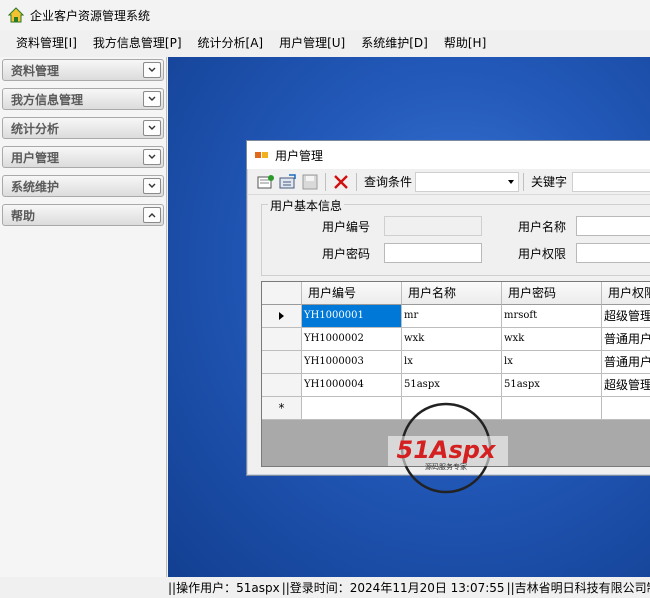 The height and width of the screenshot is (598, 650). I want to click on watermark-brand: 51Aspx, so click(447, 450).